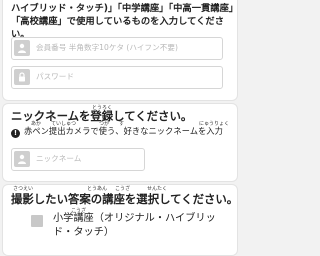  Describe the element at coordinates (107, 47) in the screenshot. I see `member-number-placeholder: 会員番号 半角数字10ケタ (ハイフン不要)` at that location.